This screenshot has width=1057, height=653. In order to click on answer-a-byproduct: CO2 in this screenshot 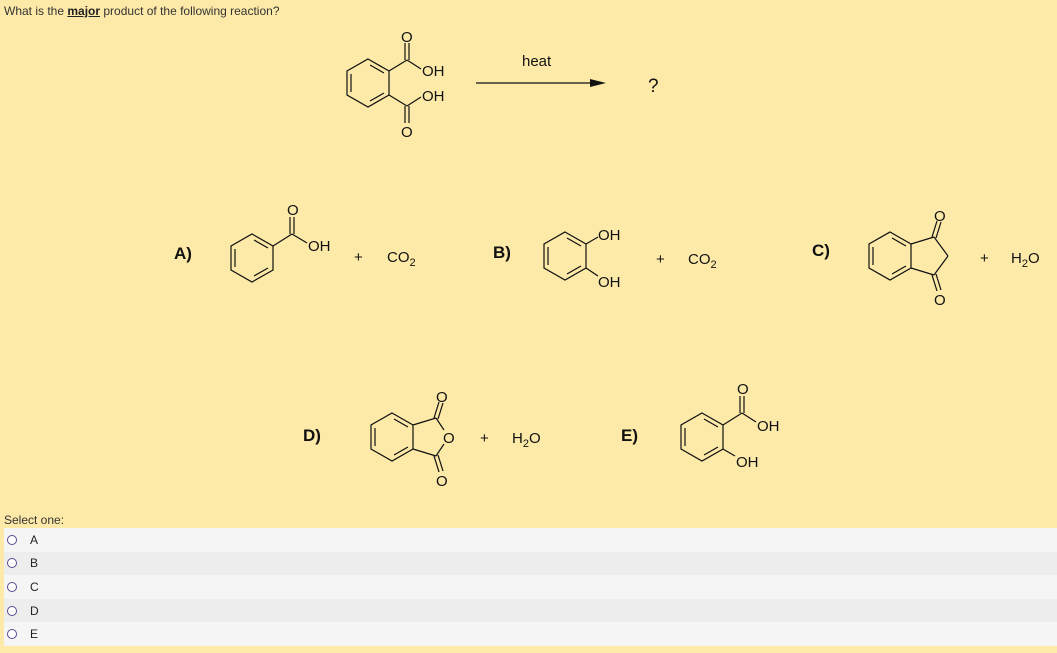, I will do `click(401, 259)`.